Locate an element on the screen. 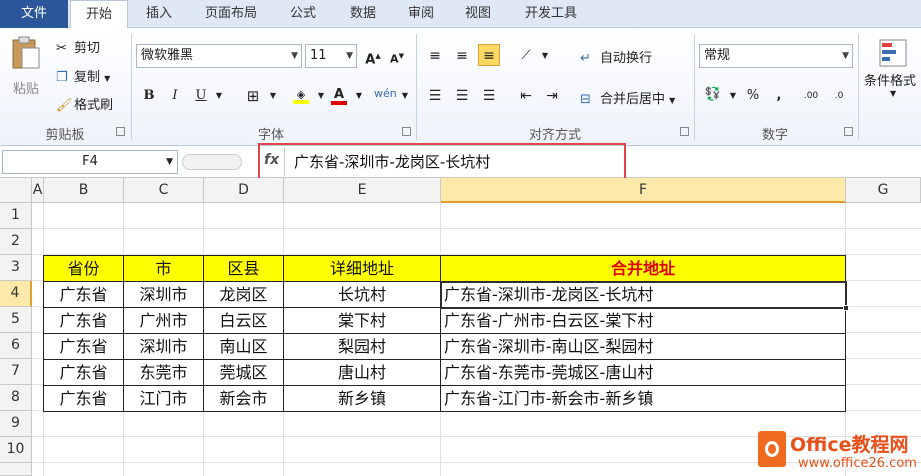  cell-b3: 省份 is located at coordinates (83, 268).